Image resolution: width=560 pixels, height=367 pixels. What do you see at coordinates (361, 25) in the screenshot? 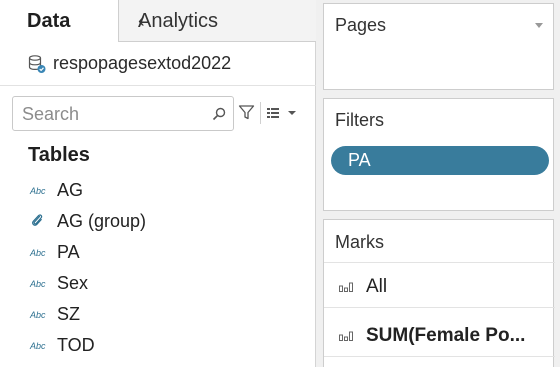
I see `pages-title: Pages` at bounding box center [361, 25].